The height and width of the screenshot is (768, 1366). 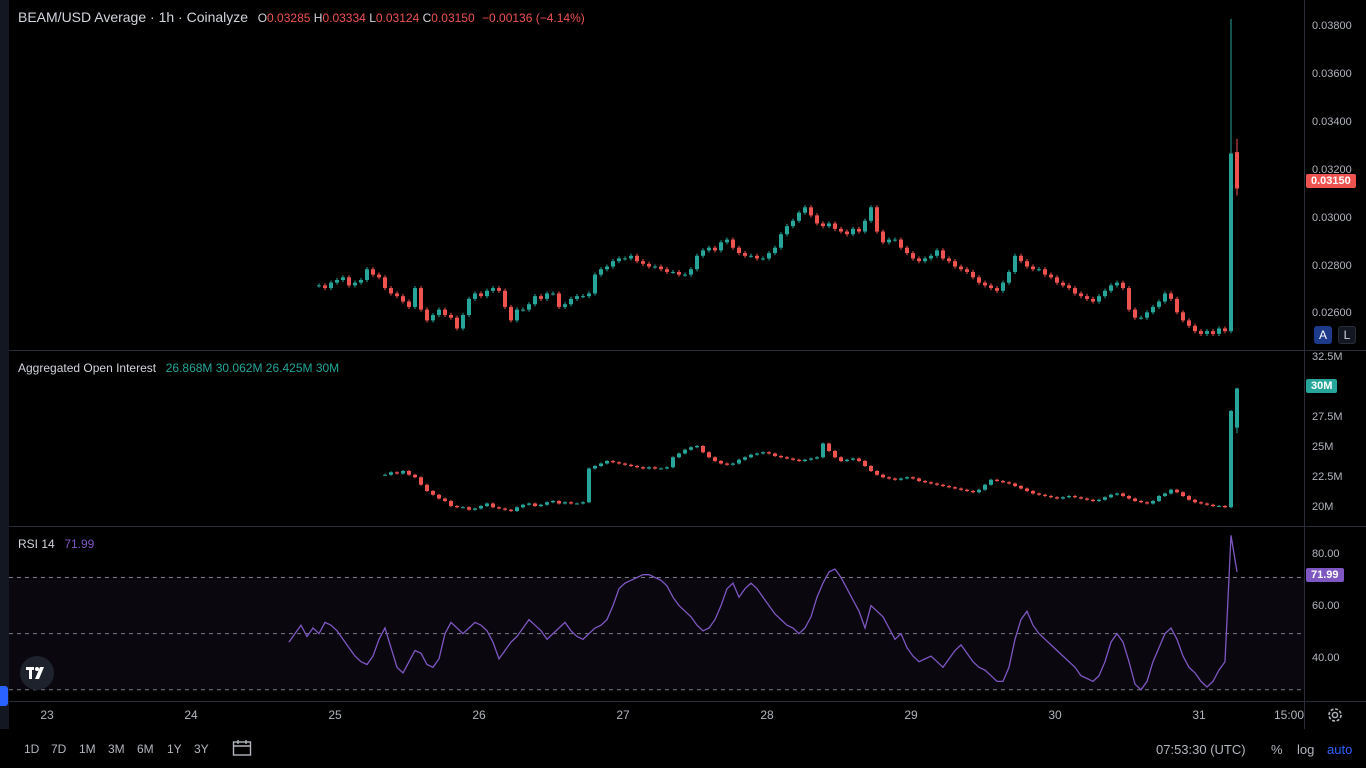 I want to click on auto-scale-toggle: auto, so click(x=1339, y=749).